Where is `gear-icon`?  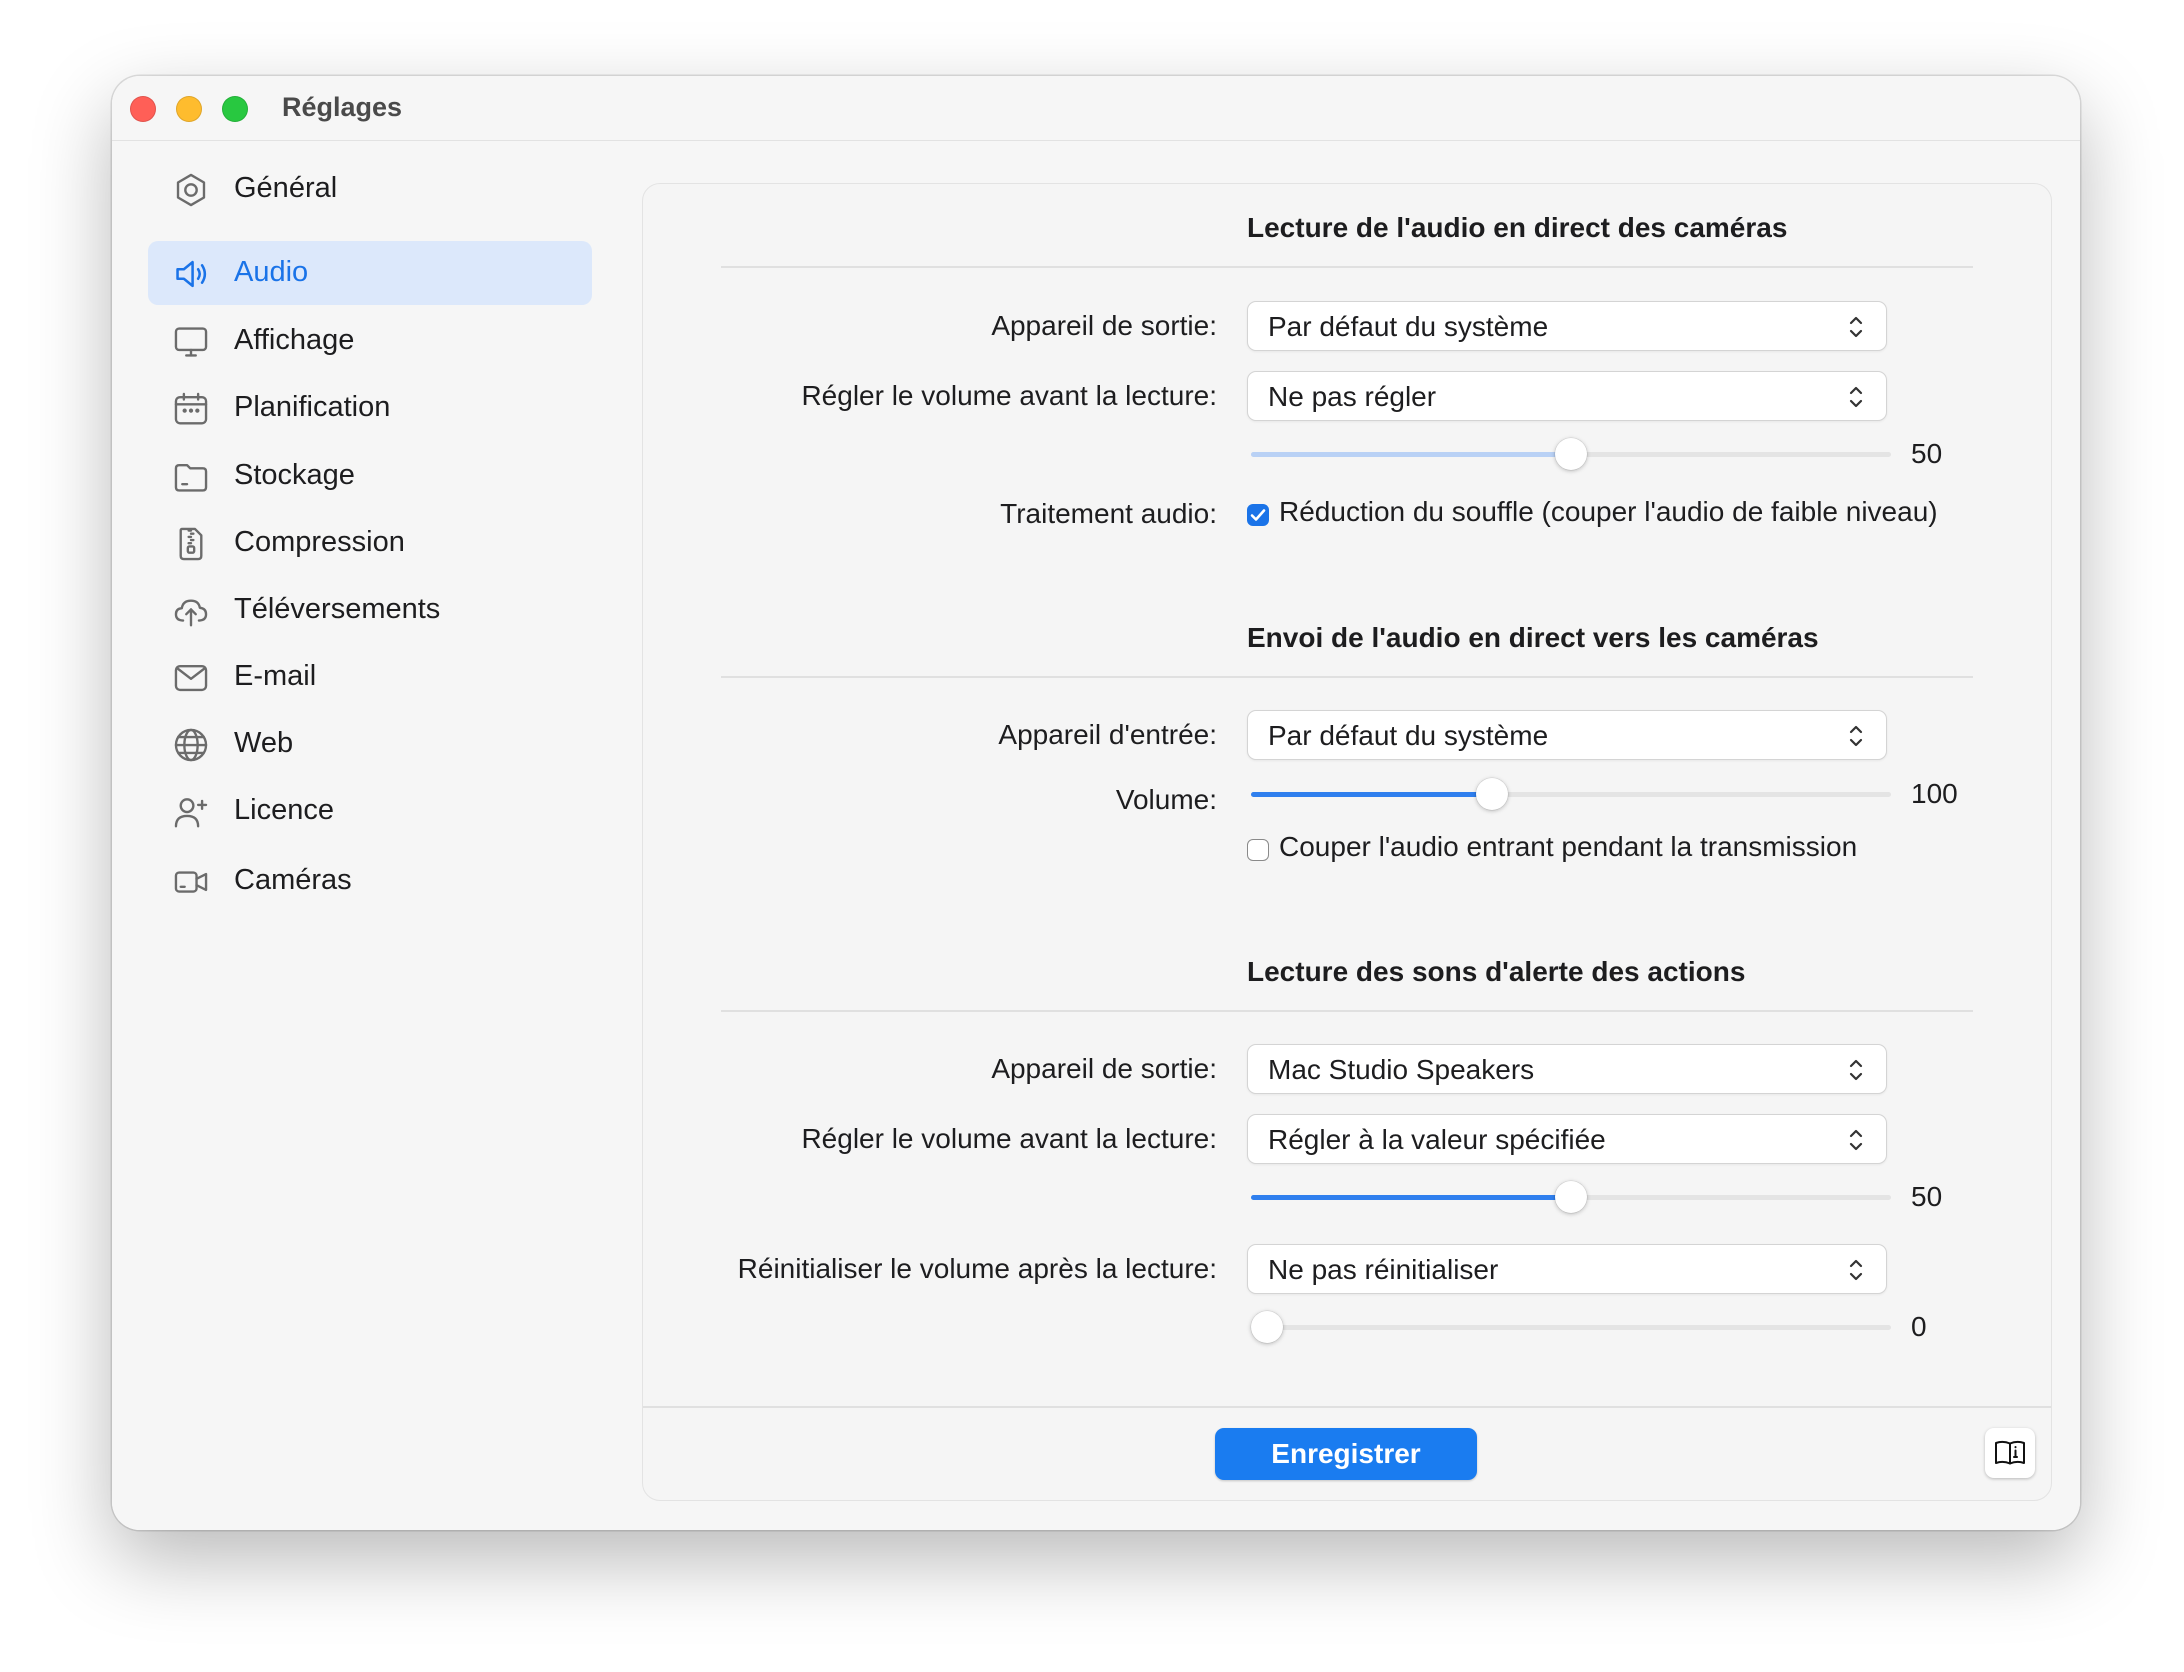 gear-icon is located at coordinates (191, 190).